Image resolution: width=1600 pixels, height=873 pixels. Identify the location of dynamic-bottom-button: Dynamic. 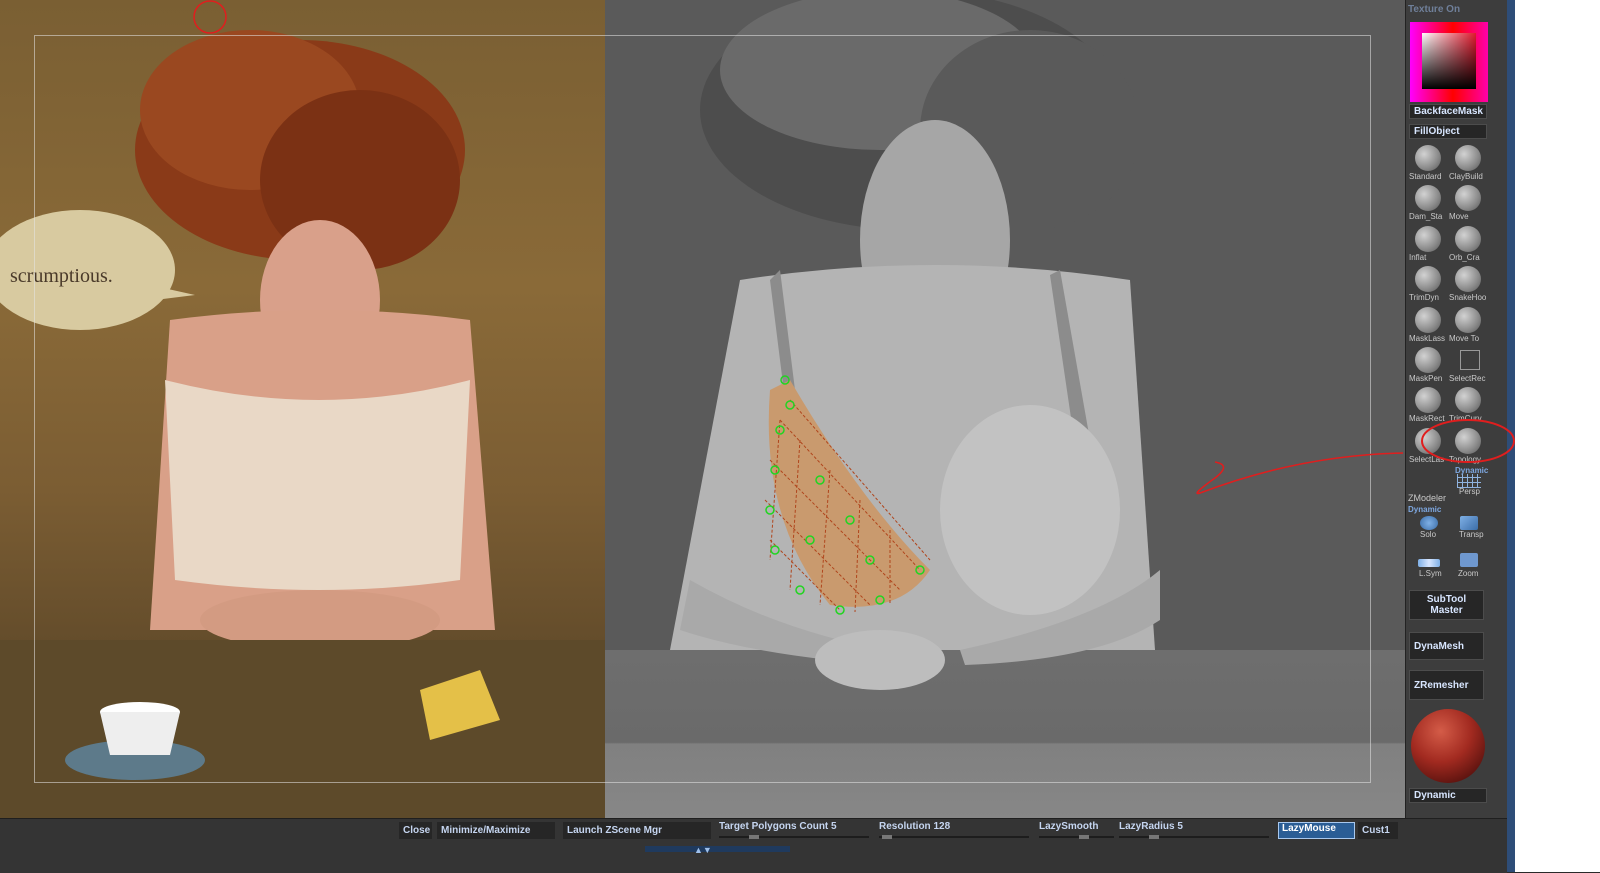
(1448, 795).